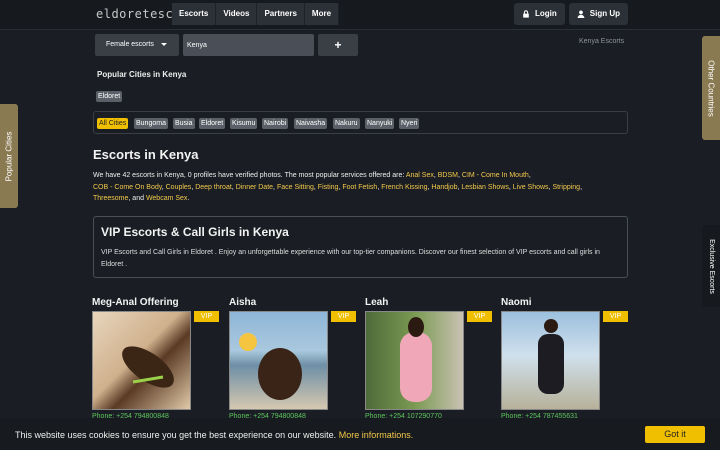 The width and height of the screenshot is (720, 450). Describe the element at coordinates (281, 14) in the screenshot. I see `nav-partners: Partners` at that location.